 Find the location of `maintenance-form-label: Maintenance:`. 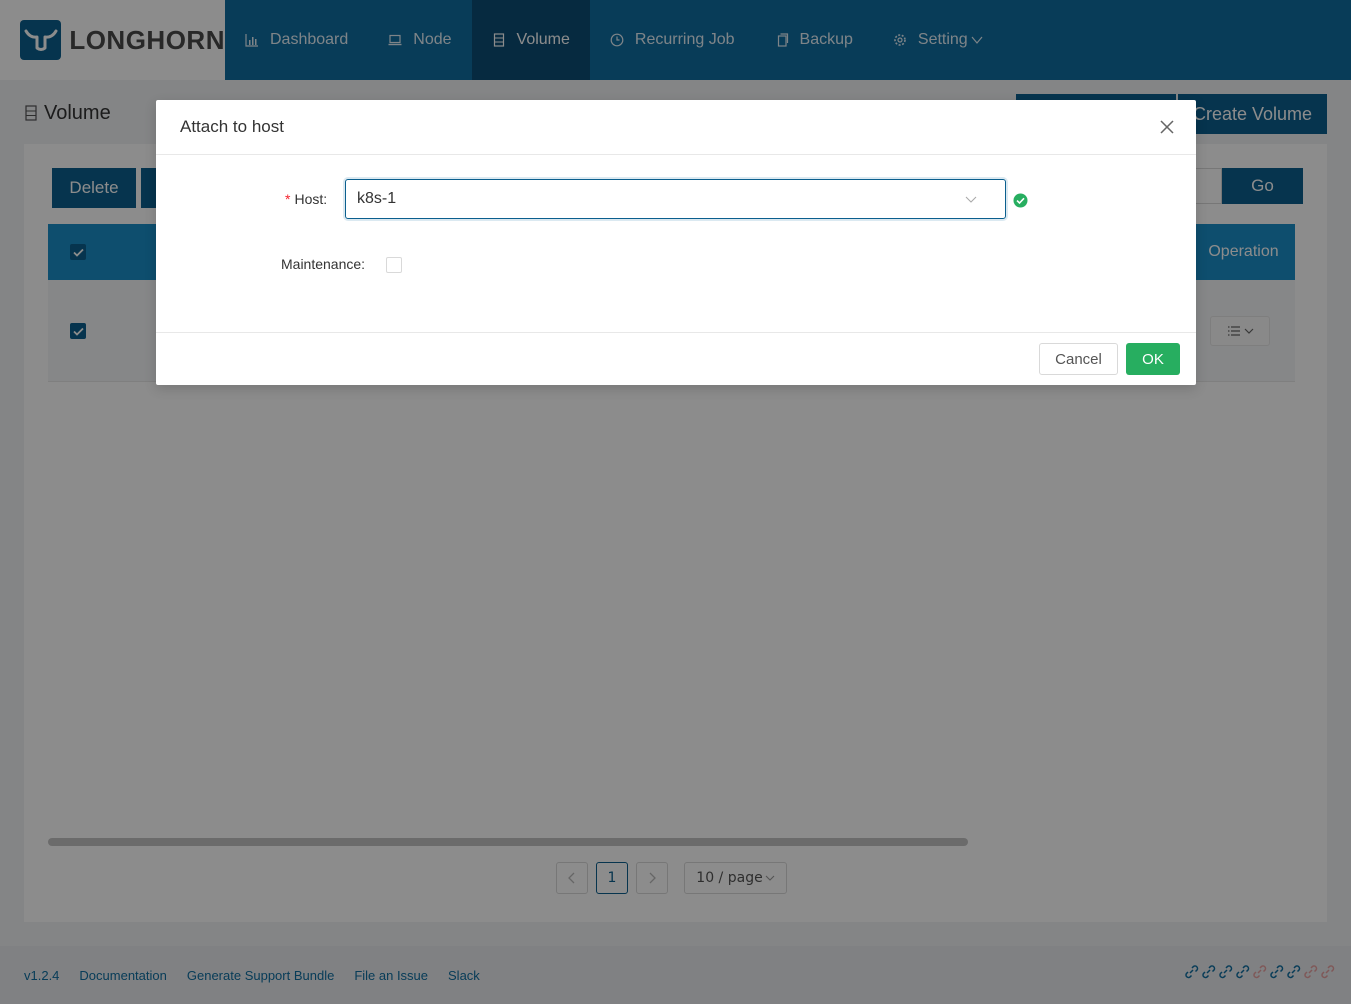

maintenance-form-label: Maintenance: is located at coordinates (323, 264).